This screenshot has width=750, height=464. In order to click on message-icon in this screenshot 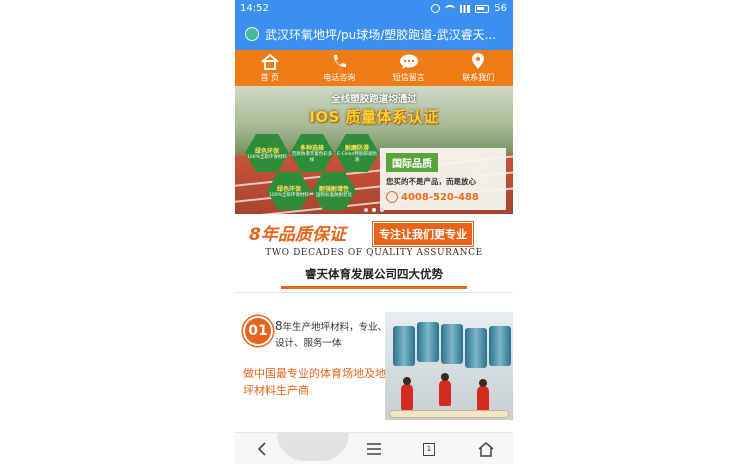, I will do `click(408, 61)`.